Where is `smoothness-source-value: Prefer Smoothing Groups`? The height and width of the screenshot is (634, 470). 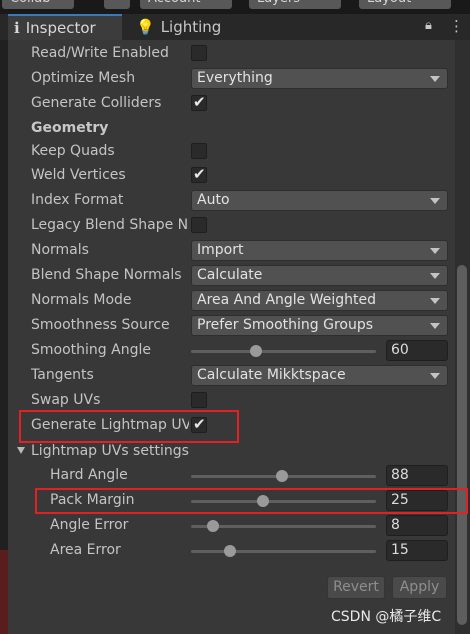 smoothness-source-value: Prefer Smoothing Groups is located at coordinates (285, 325).